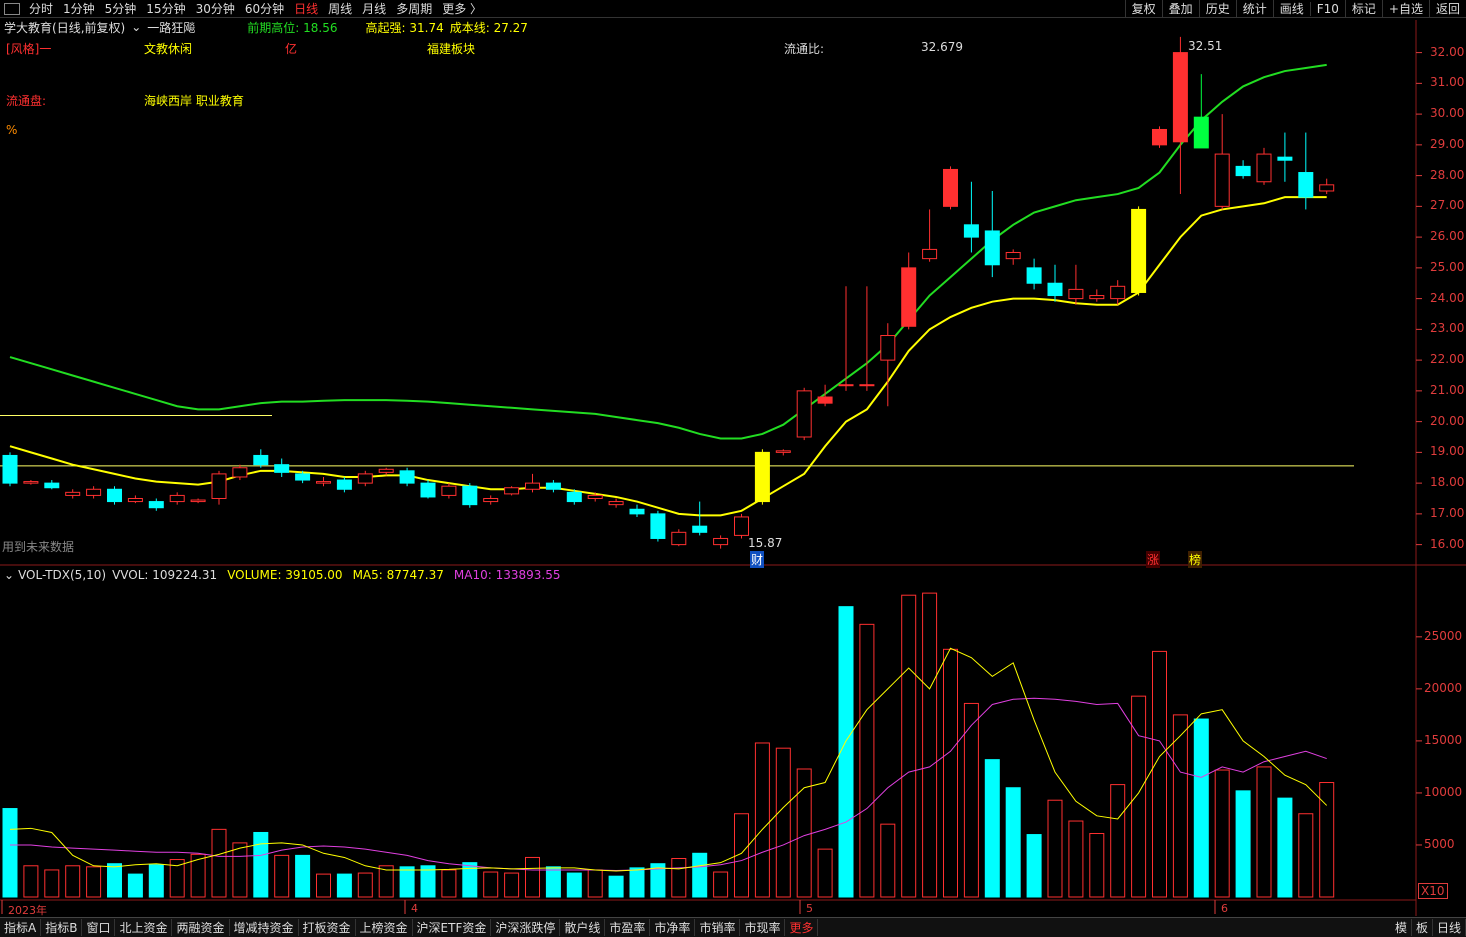 The width and height of the screenshot is (1466, 937). What do you see at coordinates (62, 575) in the screenshot?
I see `vol-title: VOL-TDX(5,10)` at bounding box center [62, 575].